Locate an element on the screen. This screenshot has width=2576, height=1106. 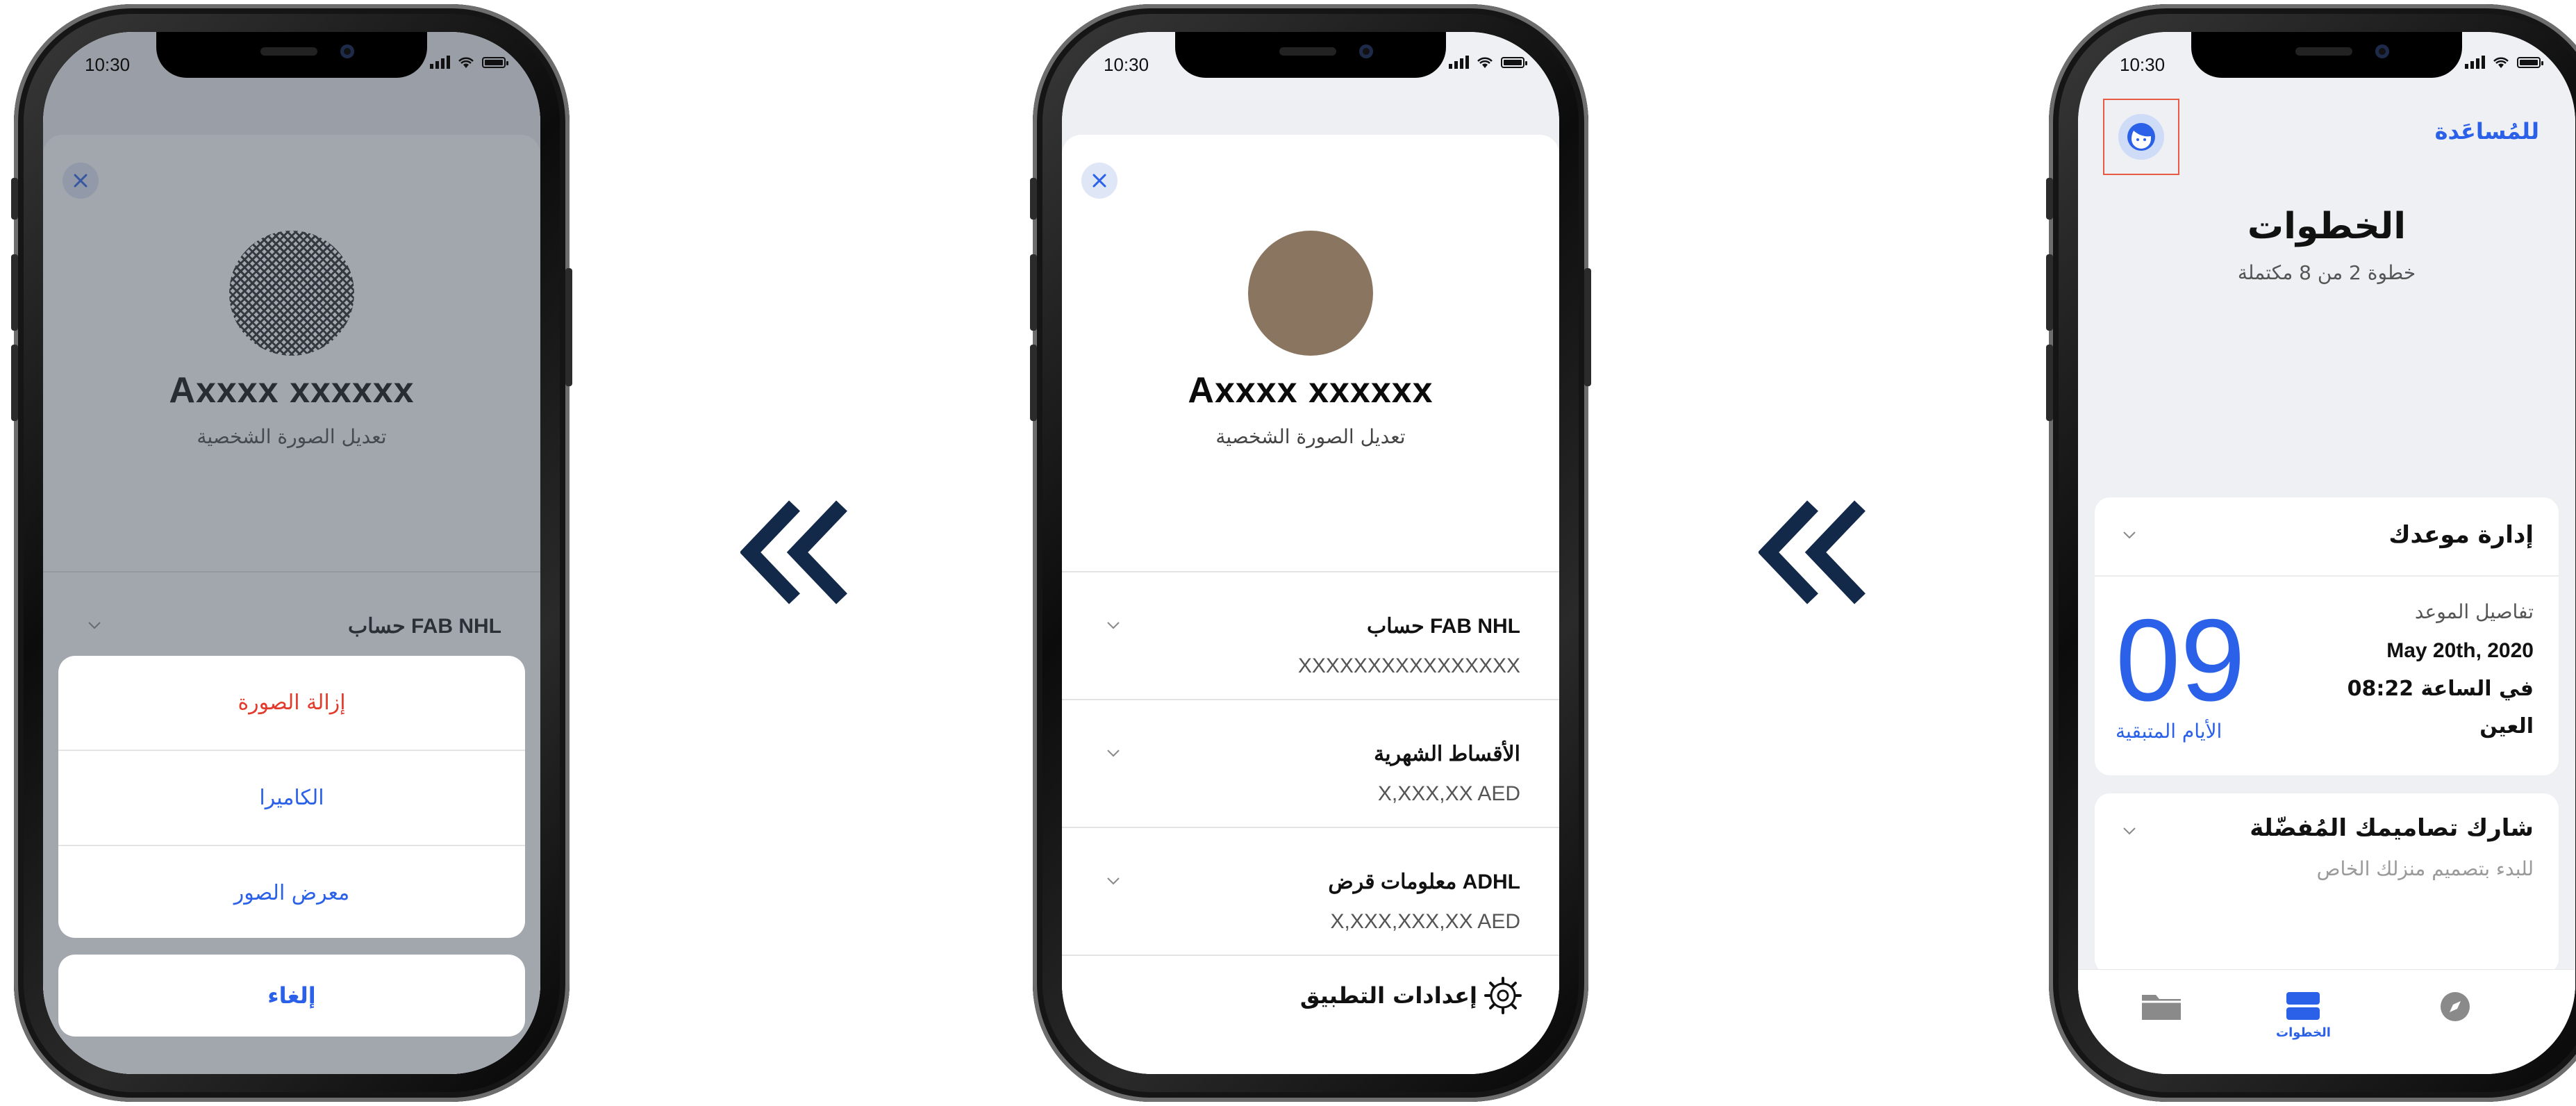
app-settings-label: إعدادات التطبيق is located at coordinates (1388, 995).